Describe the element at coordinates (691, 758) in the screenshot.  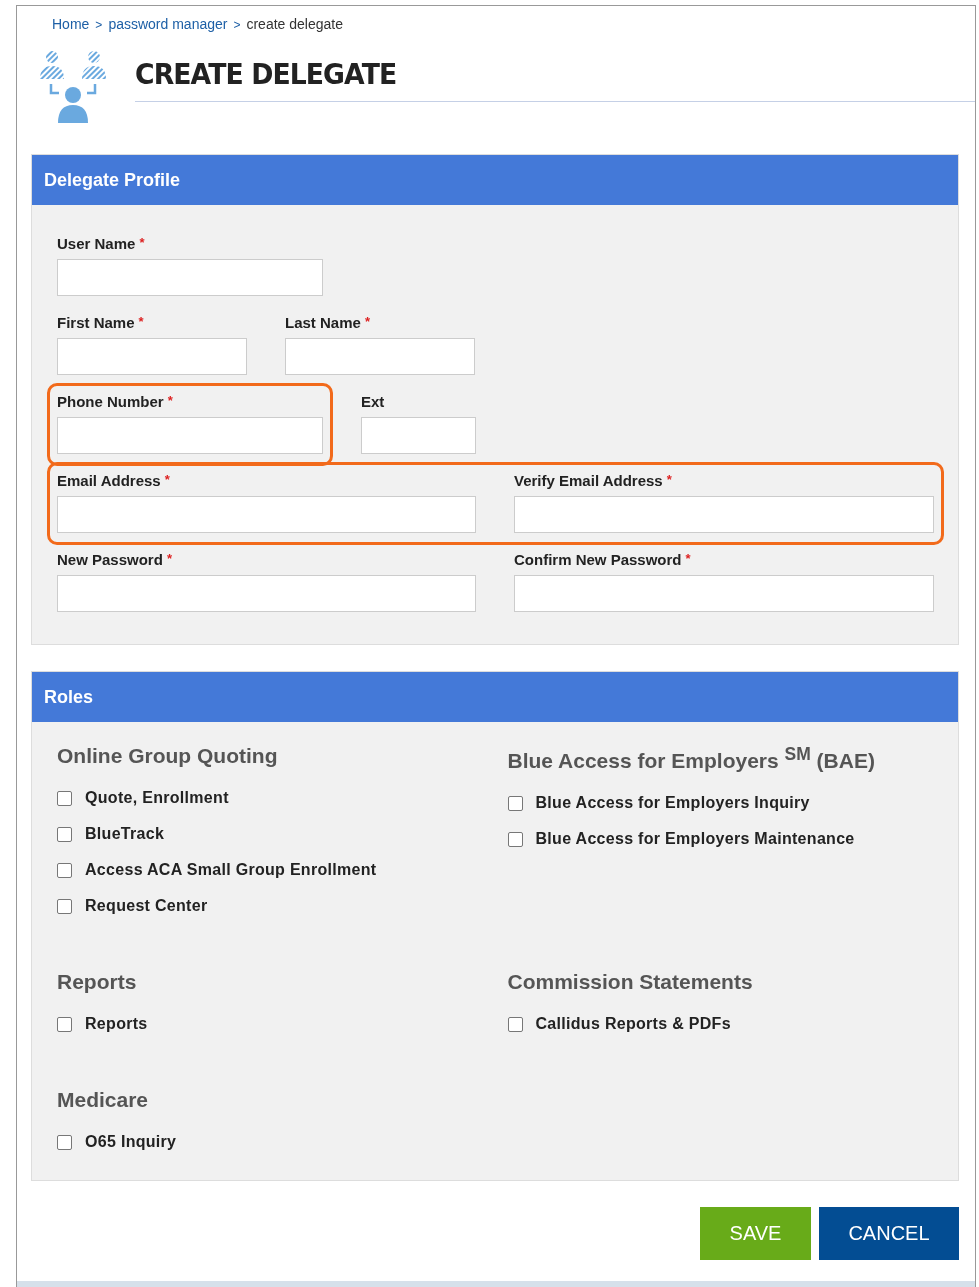
I see `section-title: Blue Access for Employers $^{SM}$ (BAE)` at that location.